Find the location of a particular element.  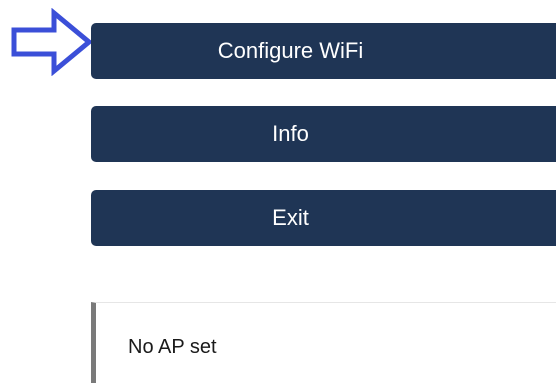

status-message: No AP set is located at coordinates (172, 347).